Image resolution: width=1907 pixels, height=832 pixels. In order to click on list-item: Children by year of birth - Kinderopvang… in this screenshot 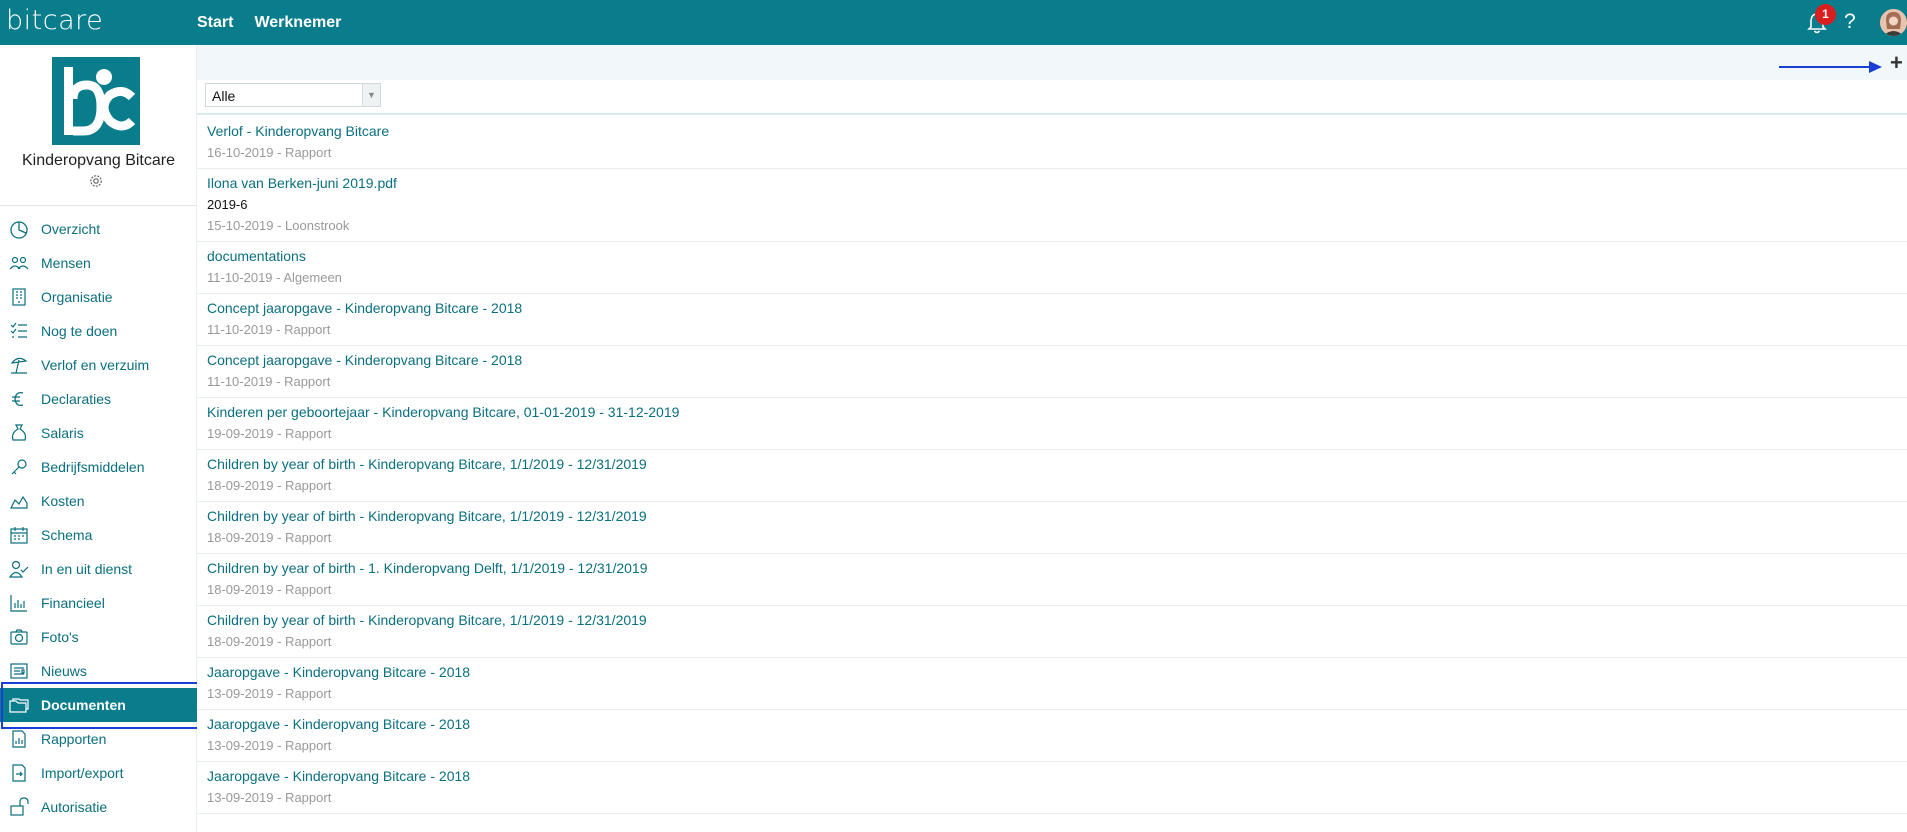, I will do `click(1052, 528)`.